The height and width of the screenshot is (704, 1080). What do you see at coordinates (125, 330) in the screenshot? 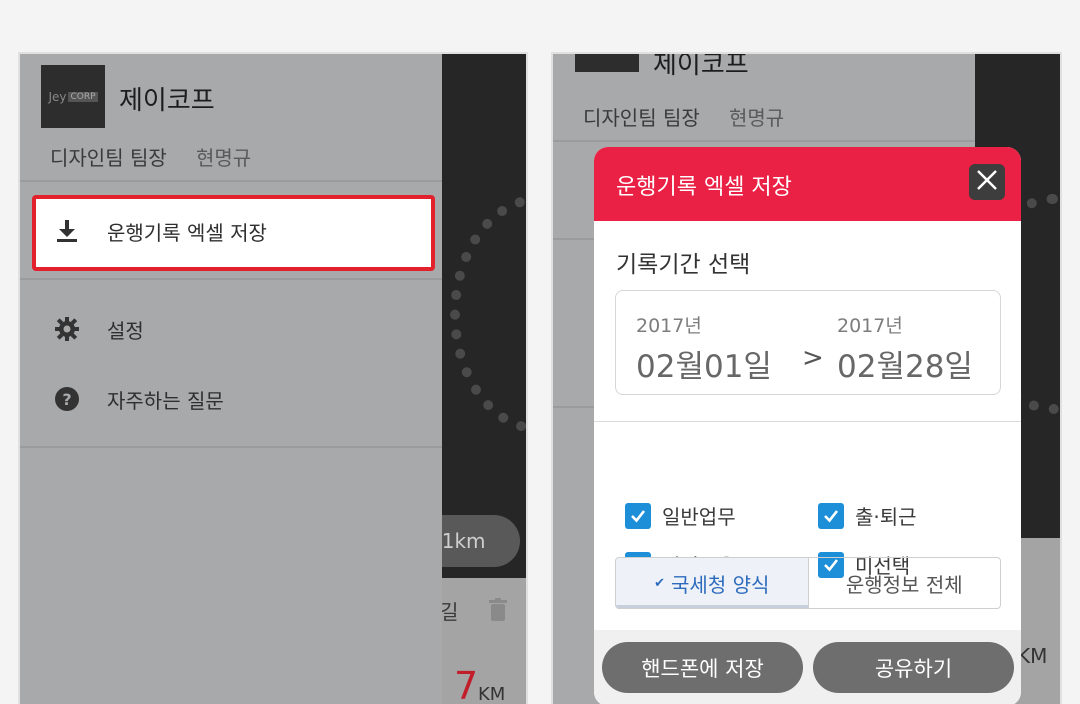
I see `menu-label: 설정` at bounding box center [125, 330].